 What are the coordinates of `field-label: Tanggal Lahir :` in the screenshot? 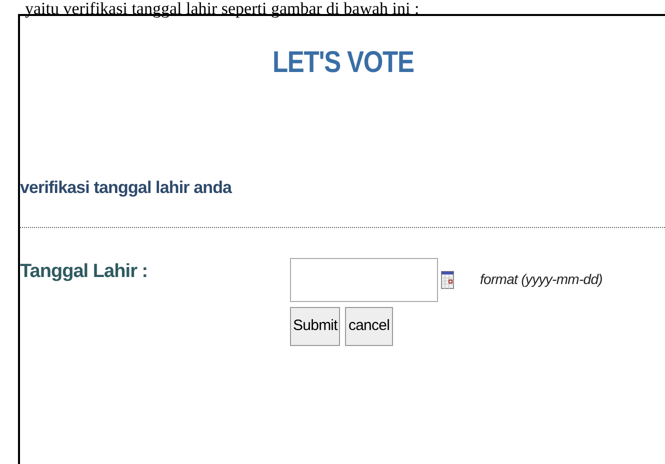 It's located at (84, 272).